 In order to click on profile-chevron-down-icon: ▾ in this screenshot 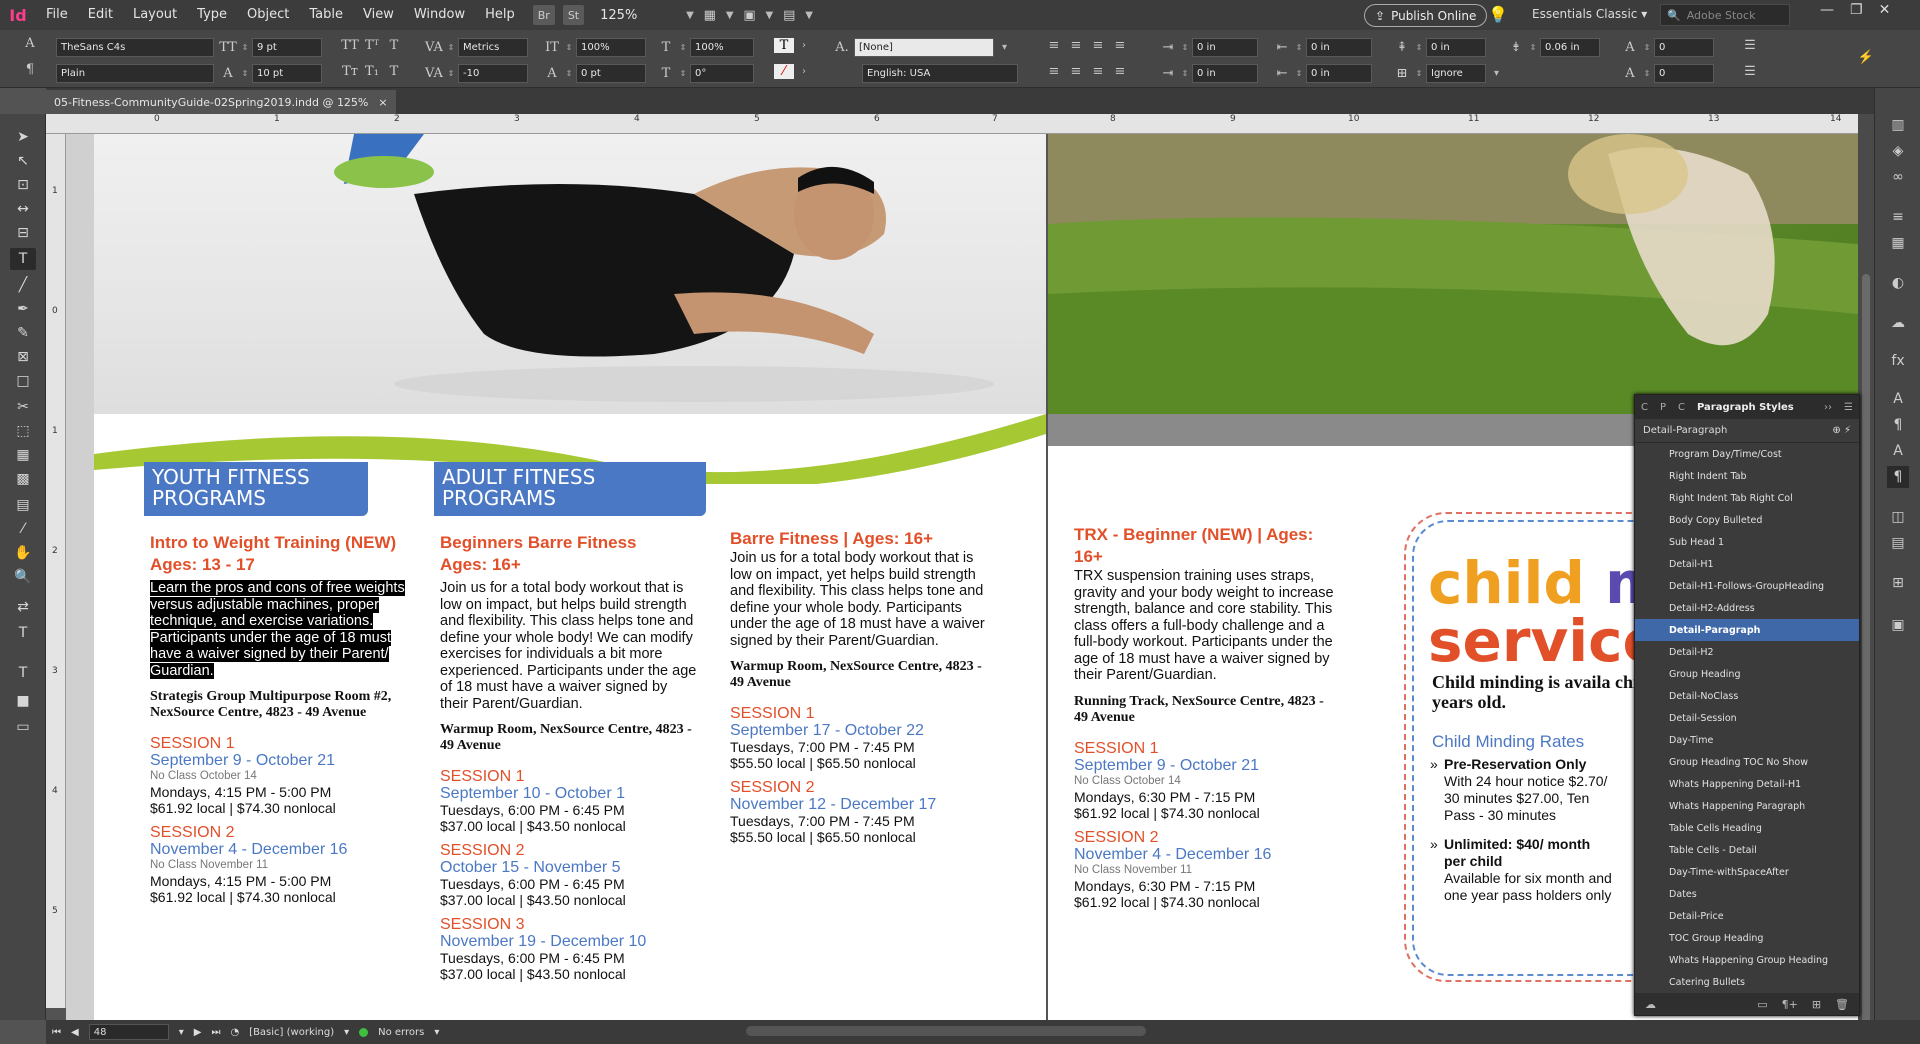, I will do `click(346, 1032)`.